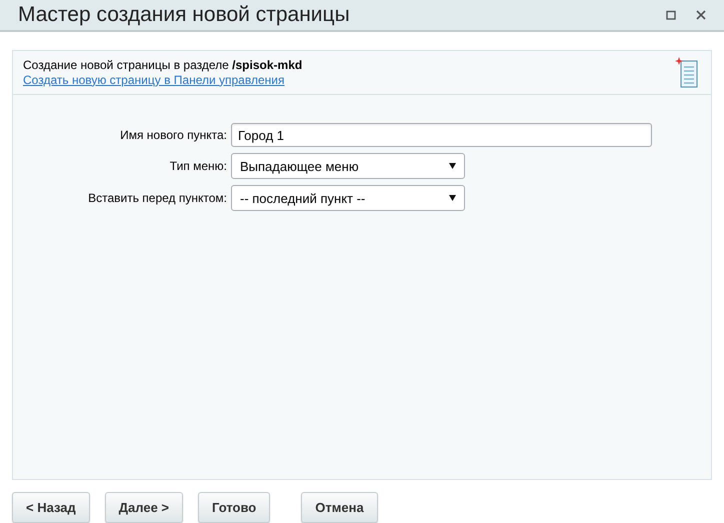 This screenshot has height=523, width=724. Describe the element at coordinates (184, 15) in the screenshot. I see `window-title: Мастер создания новой страницы` at that location.